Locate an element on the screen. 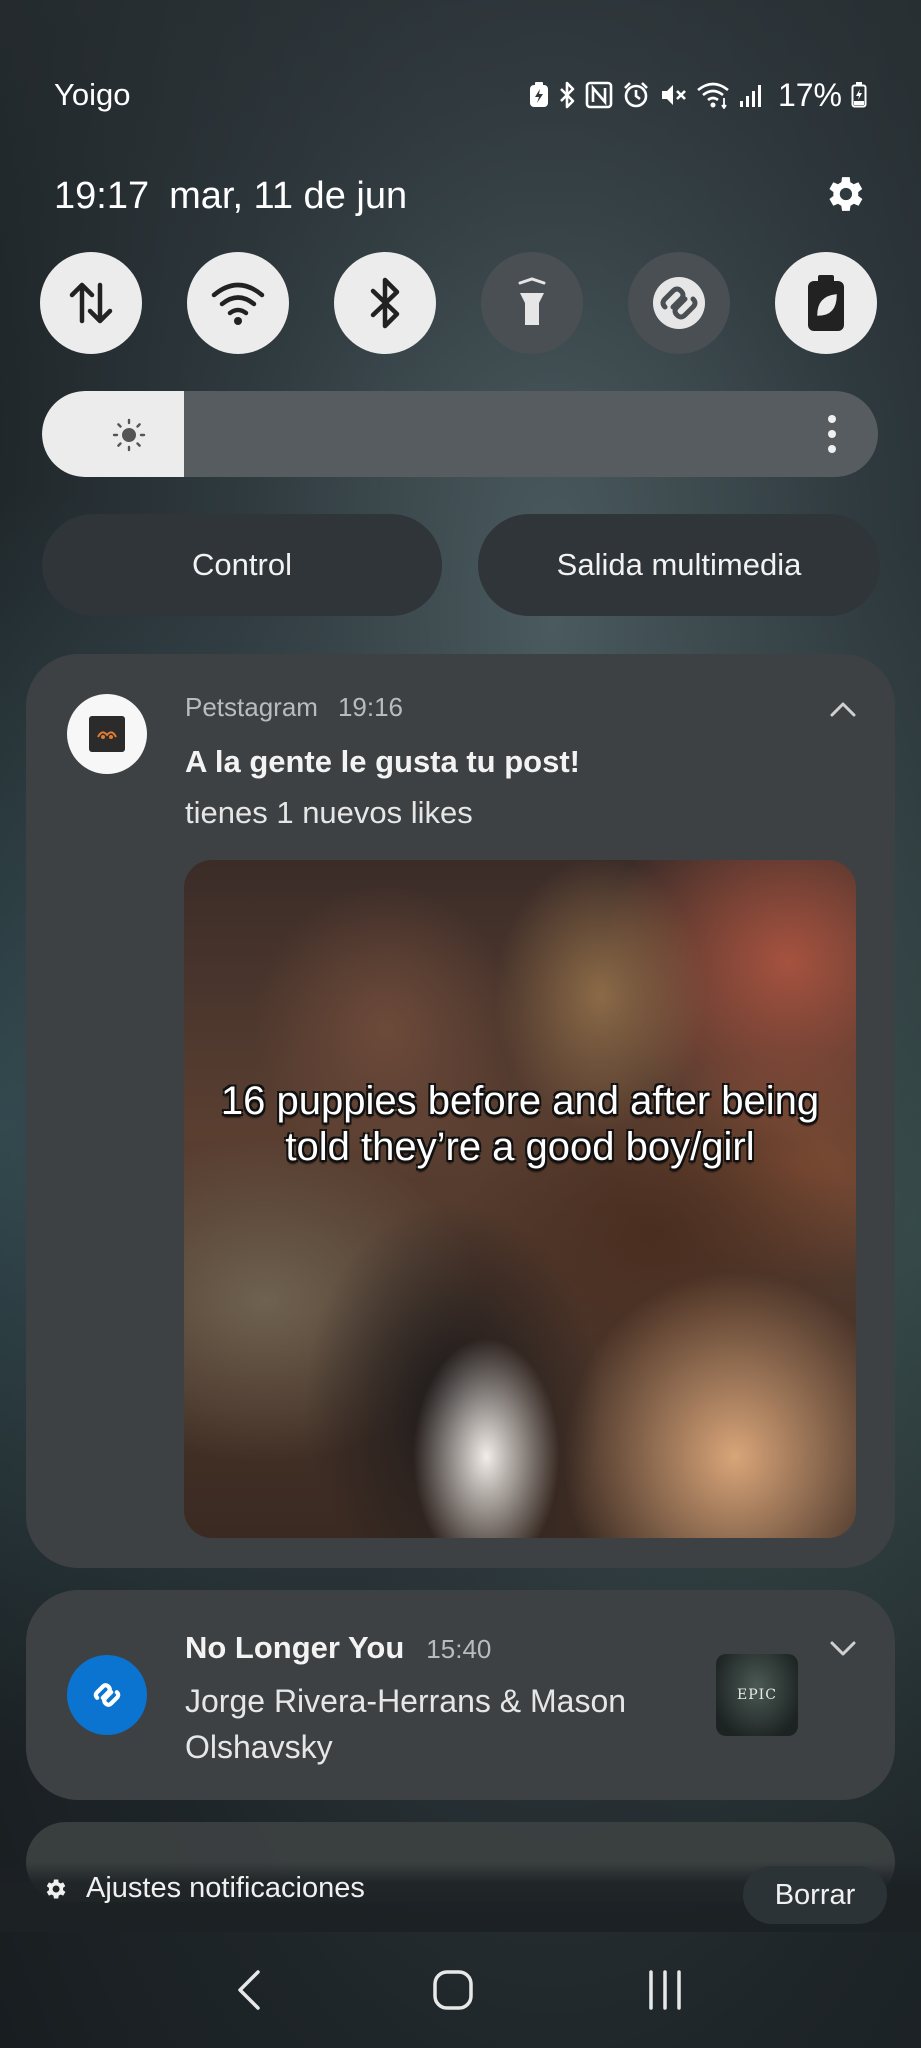  date-text: mar, 11 de jun is located at coordinates (288, 196).